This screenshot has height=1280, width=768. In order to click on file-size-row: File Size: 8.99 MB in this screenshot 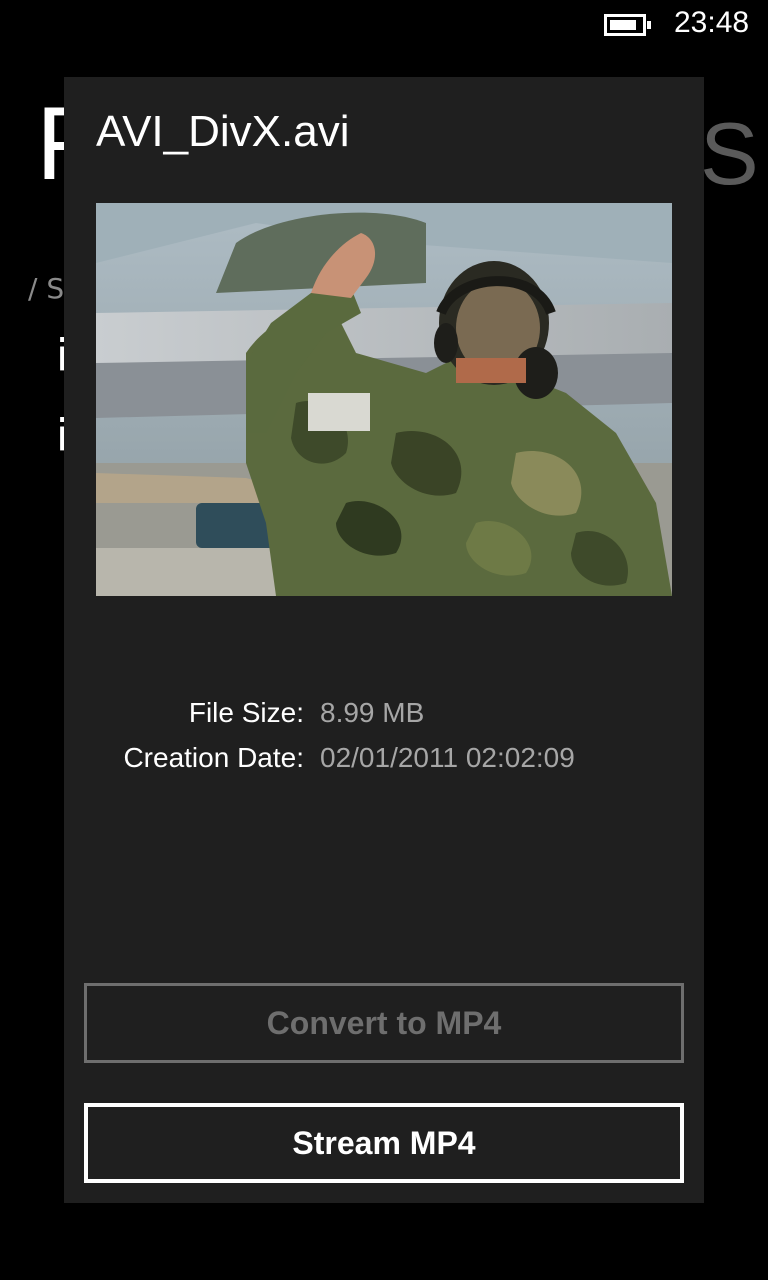, I will do `click(384, 717)`.